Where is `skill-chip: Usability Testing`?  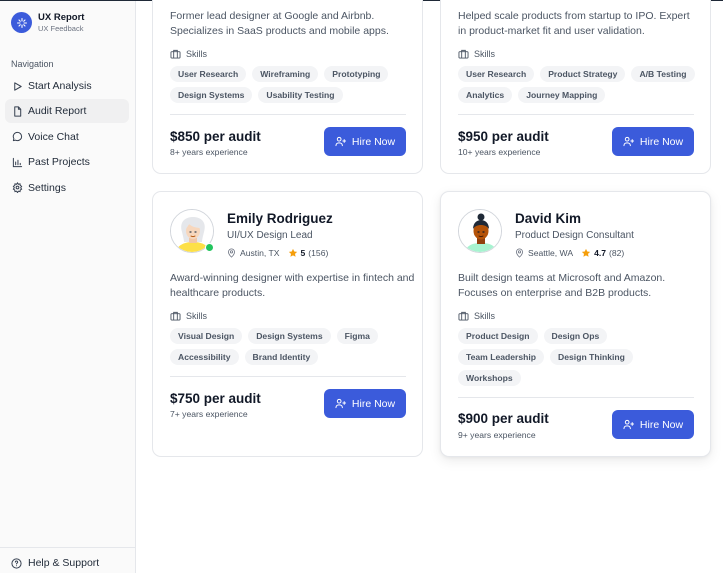 skill-chip: Usability Testing is located at coordinates (300, 95).